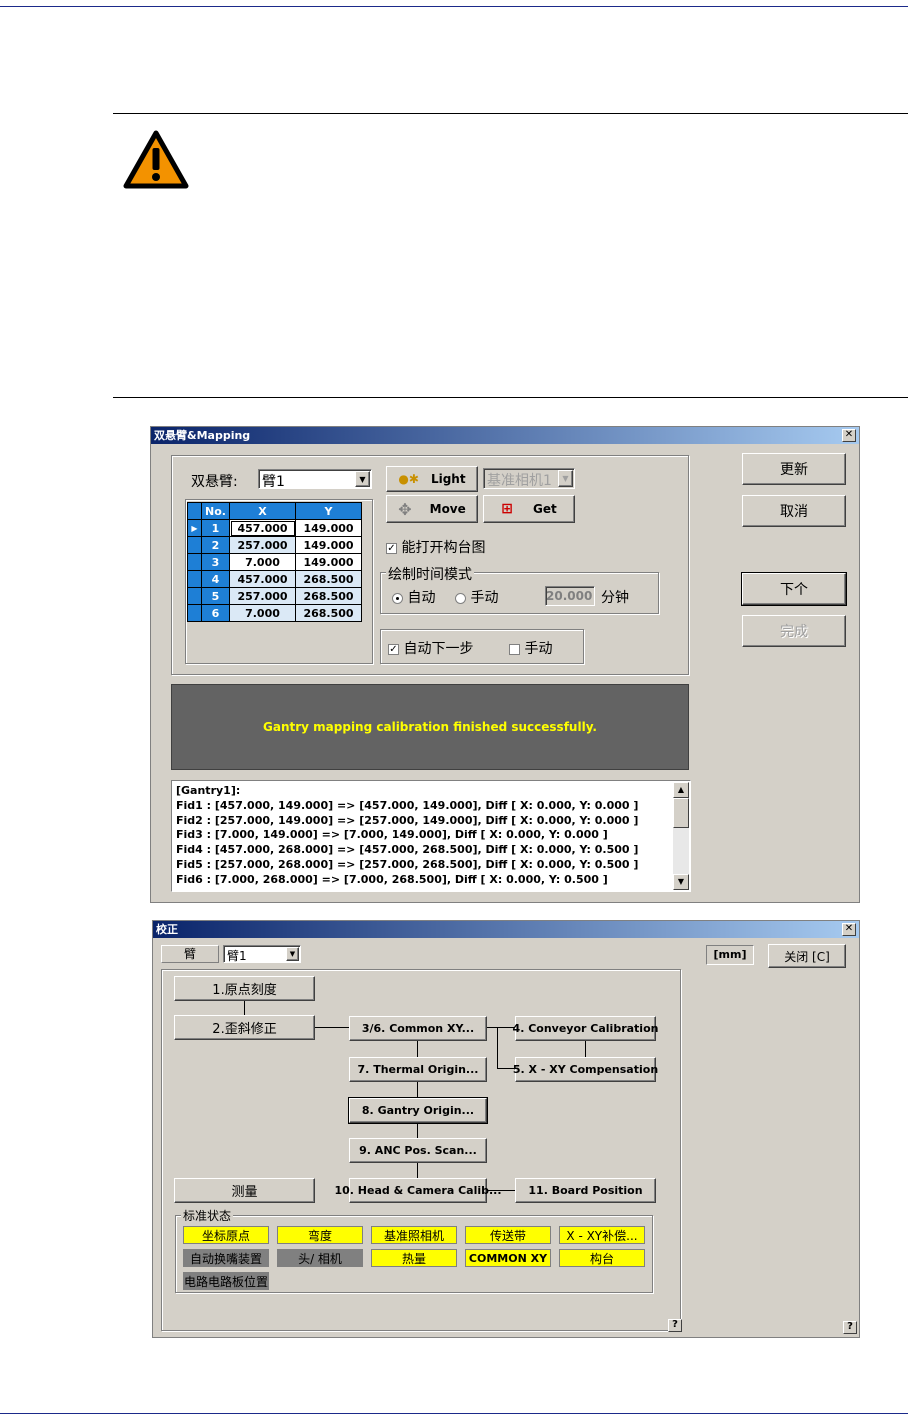  I want to click on table-row: 3 7.000 149.000, so click(274, 562).